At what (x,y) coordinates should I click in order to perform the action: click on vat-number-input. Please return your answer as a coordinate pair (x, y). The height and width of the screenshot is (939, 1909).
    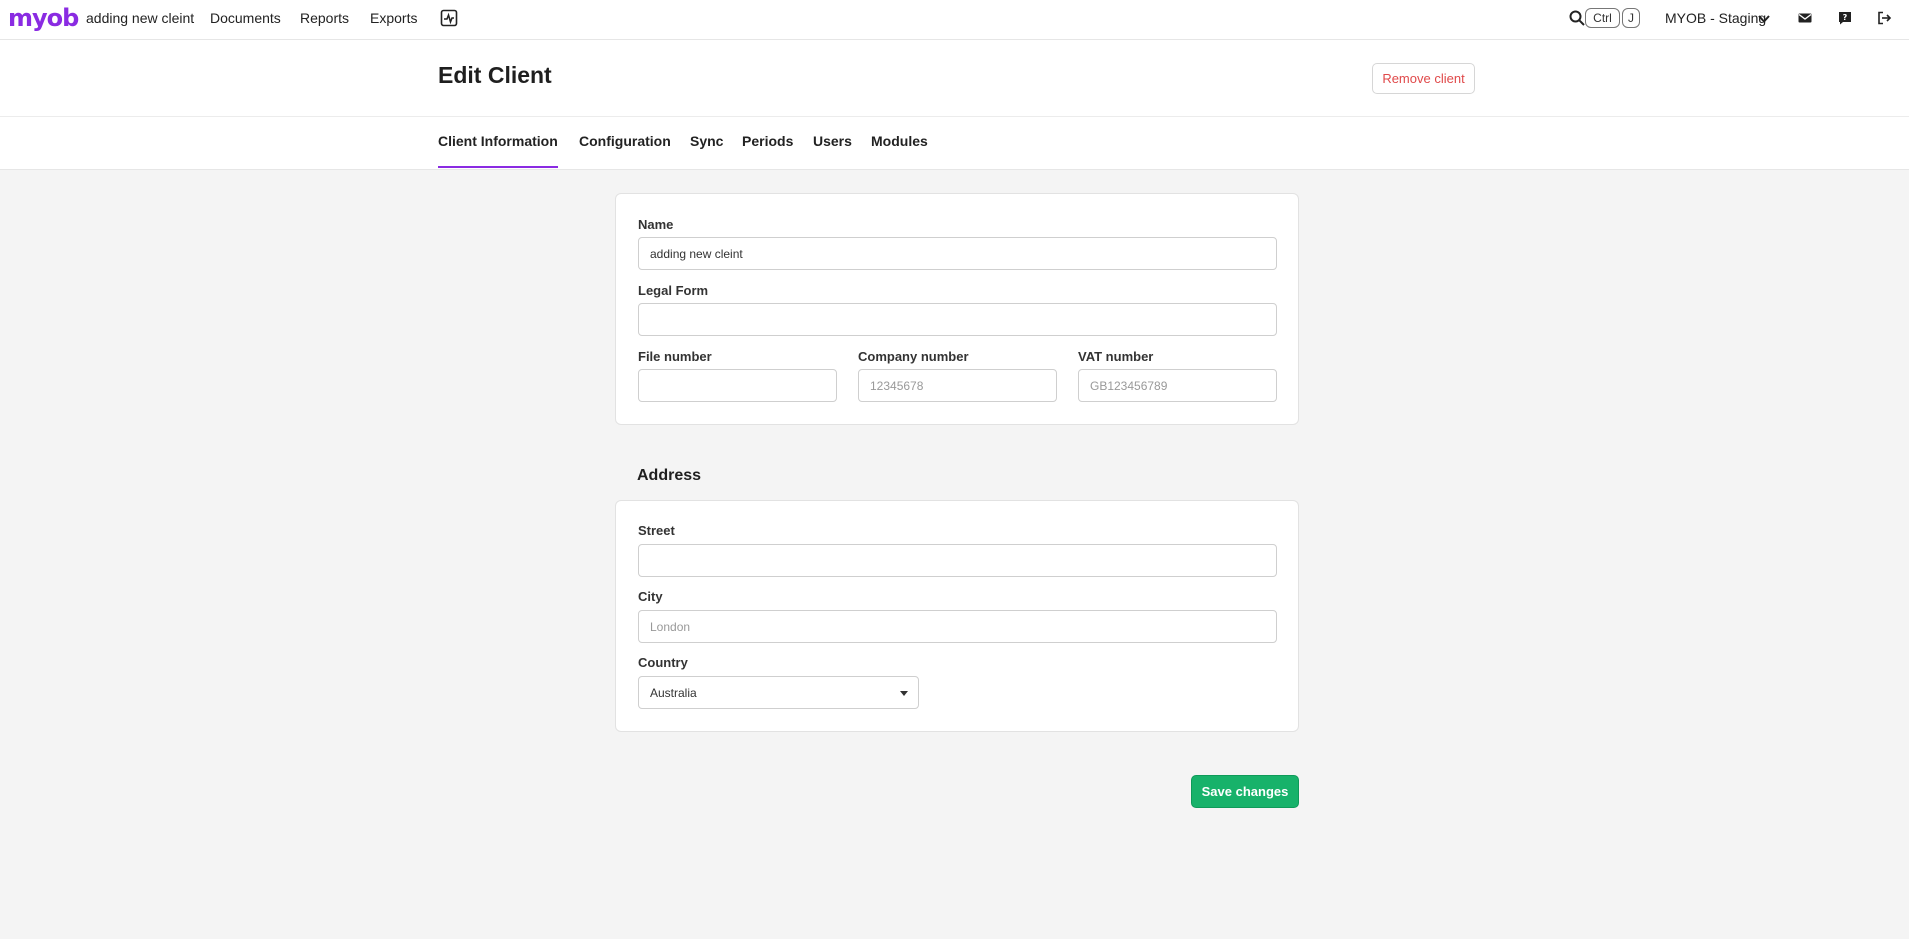
    Looking at the image, I should click on (1177, 385).